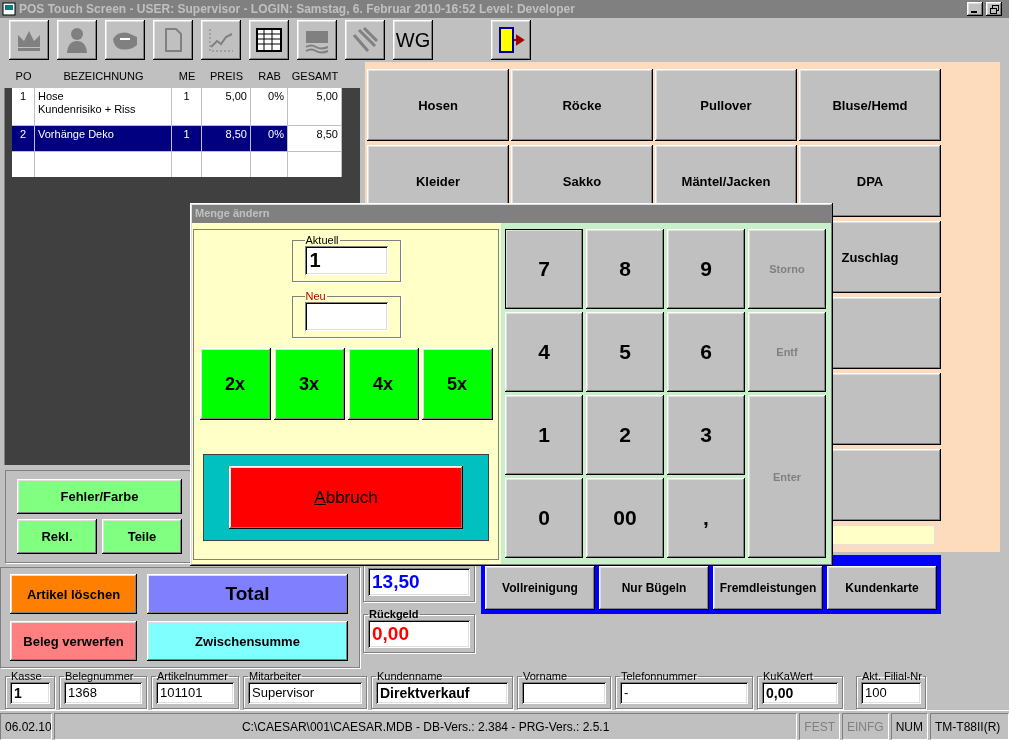  Describe the element at coordinates (275, 676) in the screenshot. I see `field-label: Mitarbeiter` at that location.